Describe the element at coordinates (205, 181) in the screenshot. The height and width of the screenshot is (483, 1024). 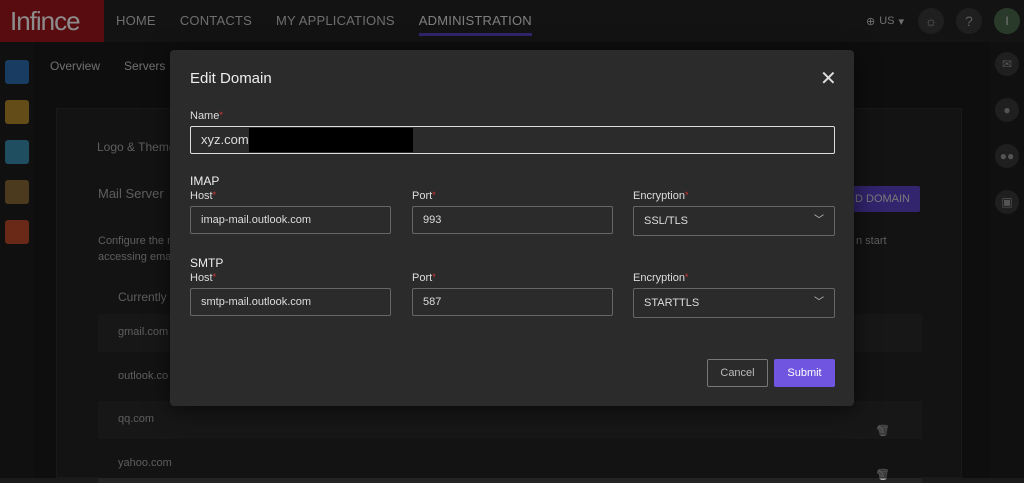
I see `imap-section-title: IMAP` at that location.